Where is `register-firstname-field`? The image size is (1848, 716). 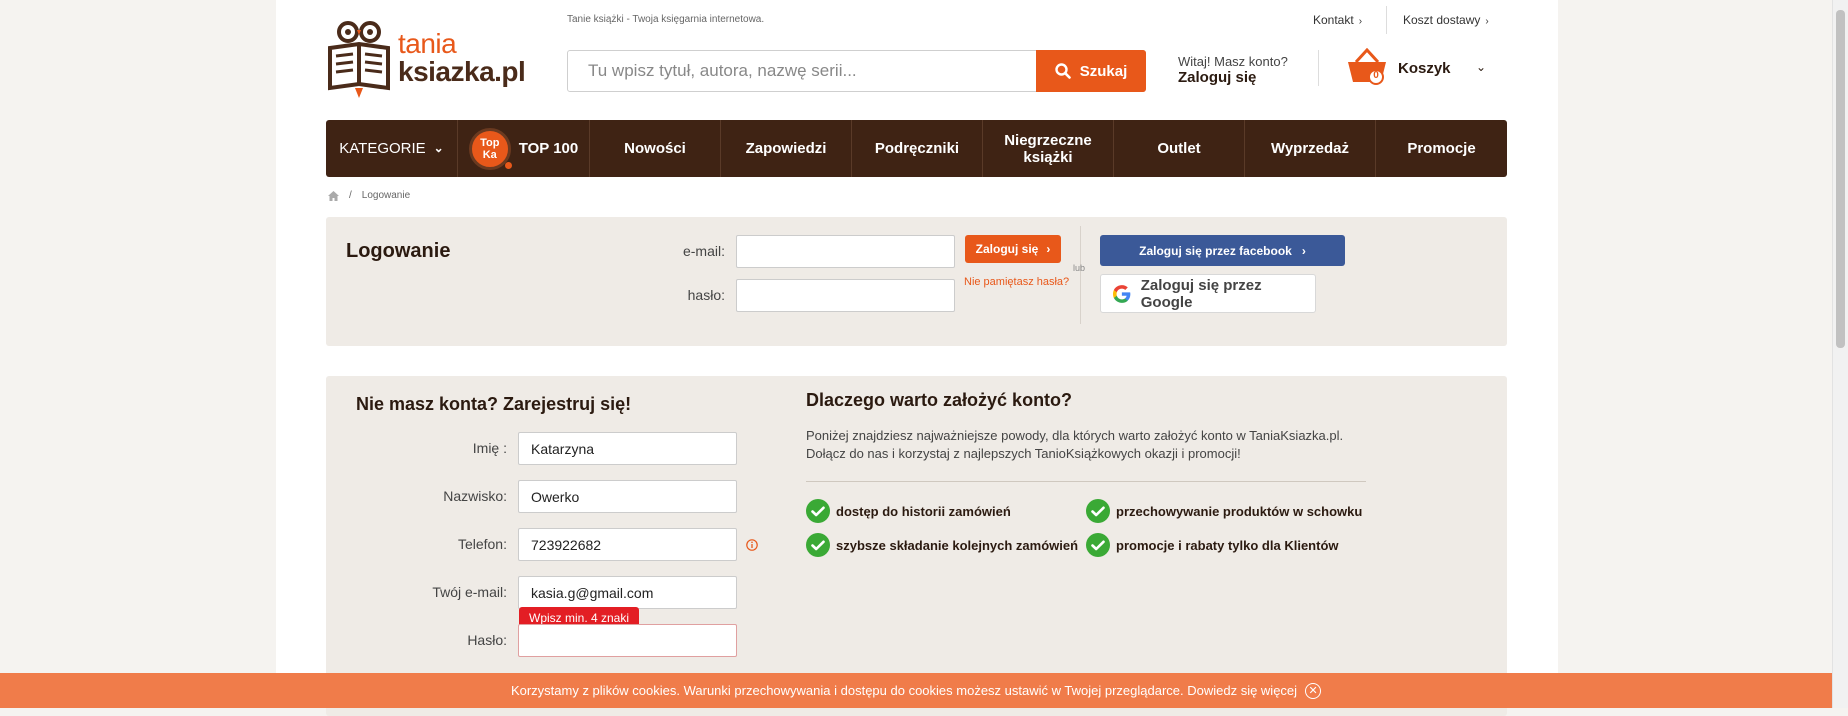
register-firstname-field is located at coordinates (627, 448).